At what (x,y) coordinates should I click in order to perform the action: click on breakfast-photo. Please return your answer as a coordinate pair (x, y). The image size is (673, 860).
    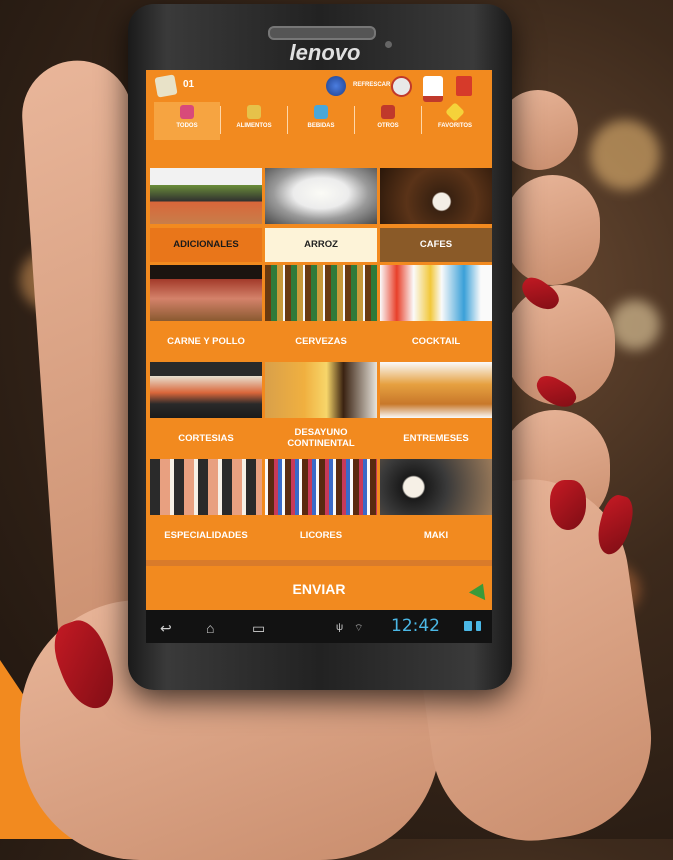
    Looking at the image, I should click on (321, 390).